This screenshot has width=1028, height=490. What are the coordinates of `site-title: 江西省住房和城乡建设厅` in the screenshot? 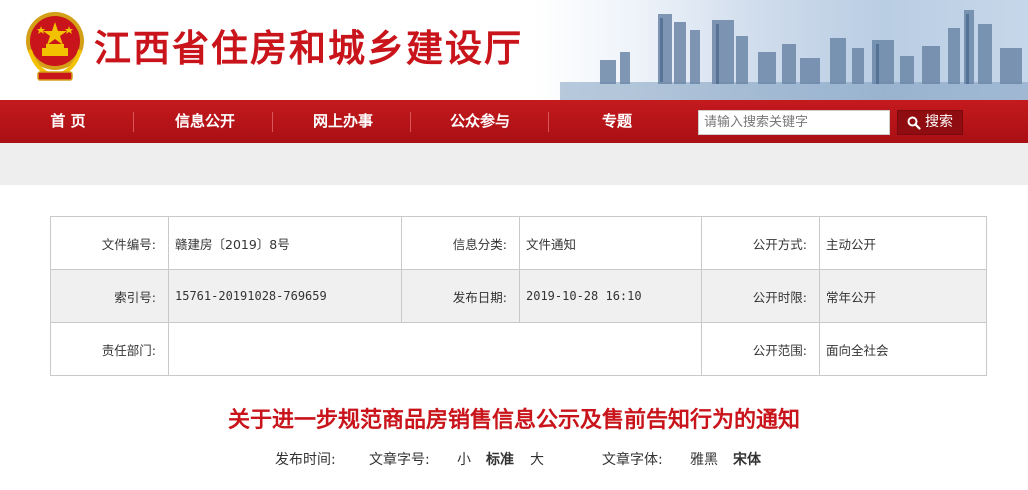 It's located at (308, 48).